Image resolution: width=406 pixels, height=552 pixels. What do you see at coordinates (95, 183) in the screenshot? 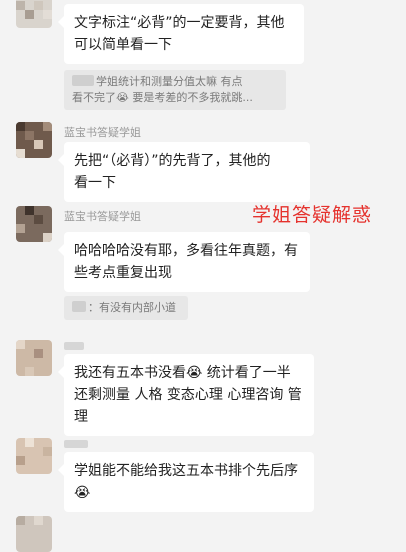
I see `message-text: 看一下` at bounding box center [95, 183].